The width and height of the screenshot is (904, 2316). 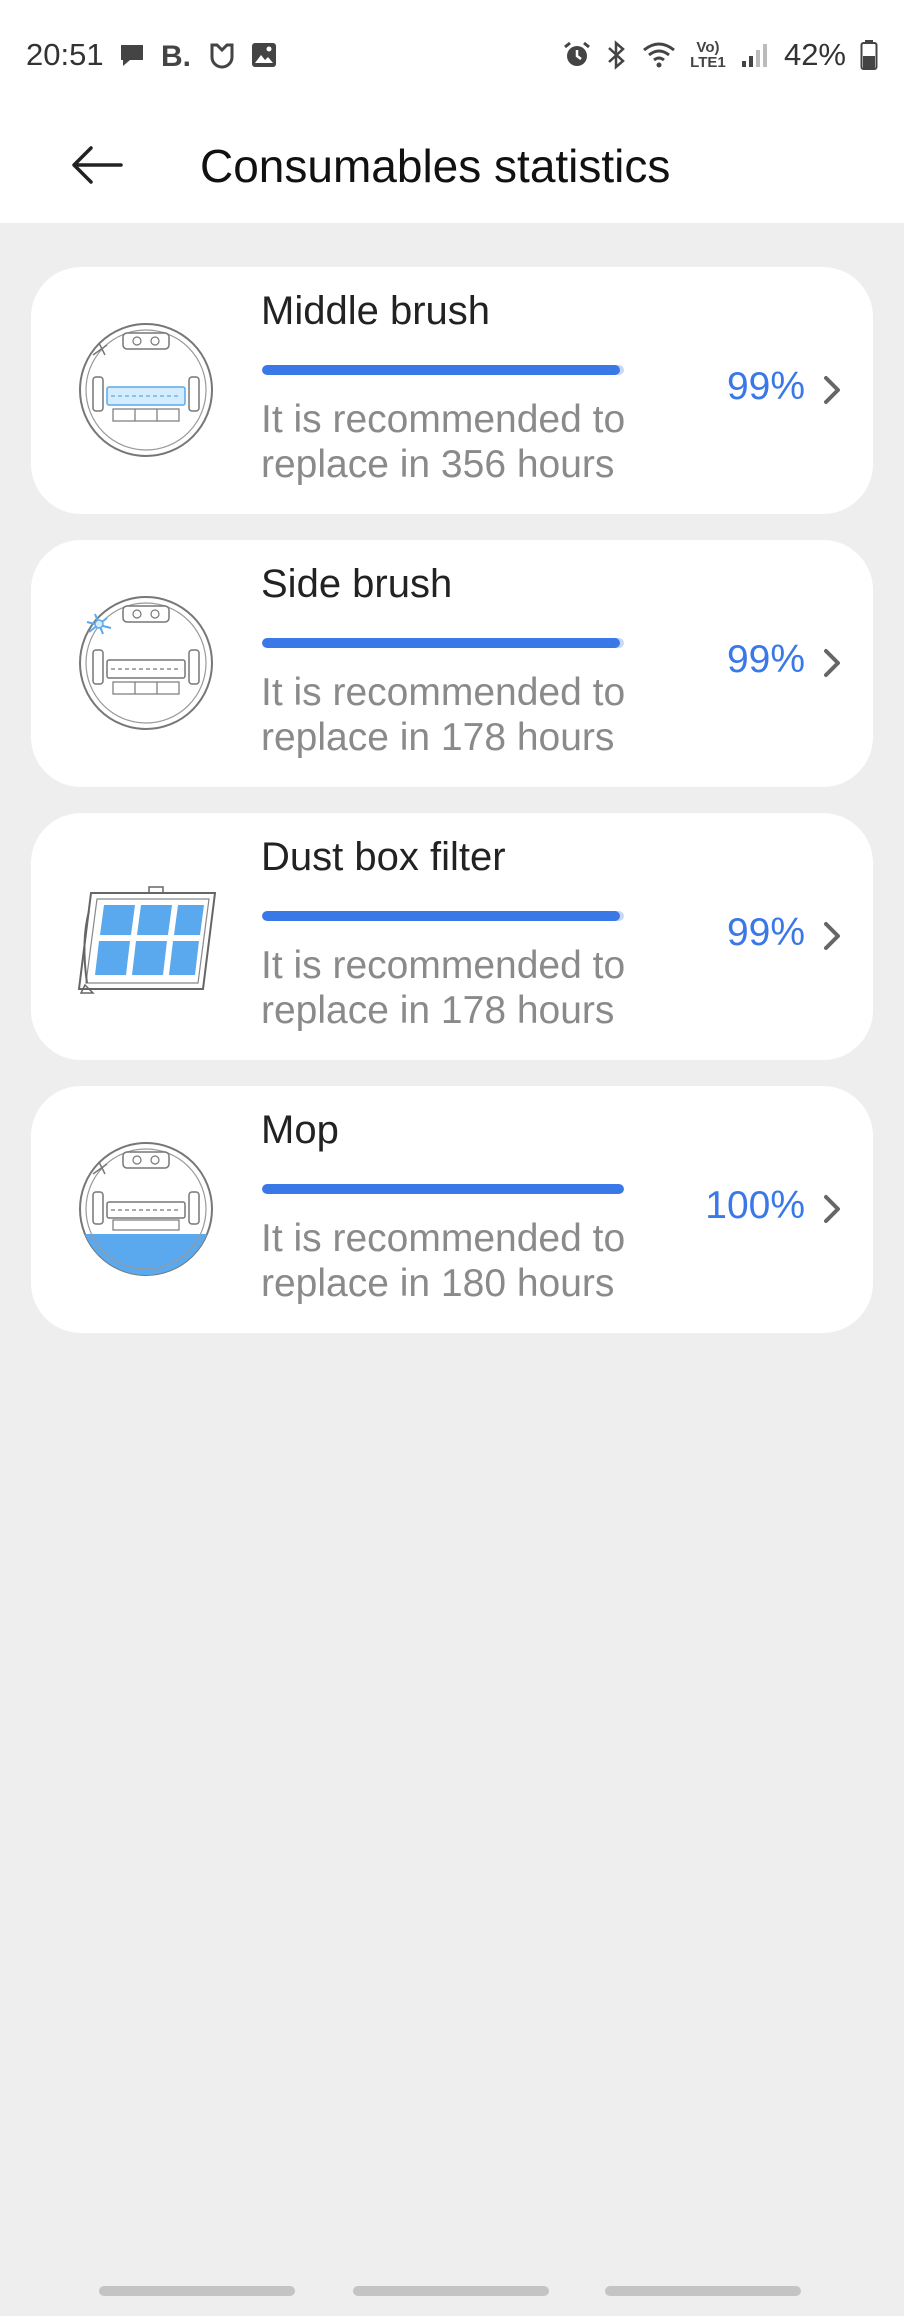 What do you see at coordinates (264, 55) in the screenshot?
I see `gallery-icon` at bounding box center [264, 55].